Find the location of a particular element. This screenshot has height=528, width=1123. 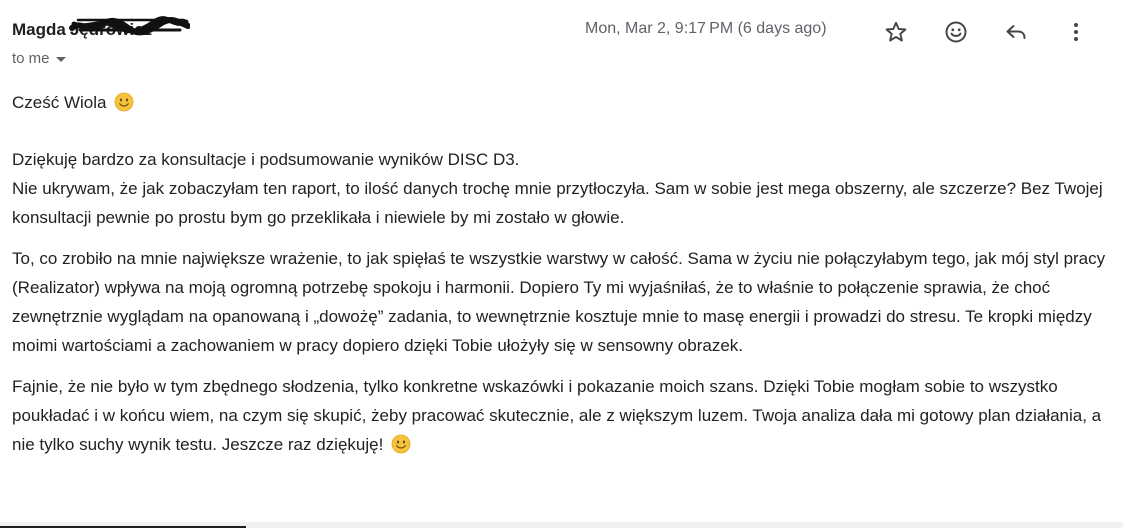

more-vert-icon is located at coordinates (1076, 32).